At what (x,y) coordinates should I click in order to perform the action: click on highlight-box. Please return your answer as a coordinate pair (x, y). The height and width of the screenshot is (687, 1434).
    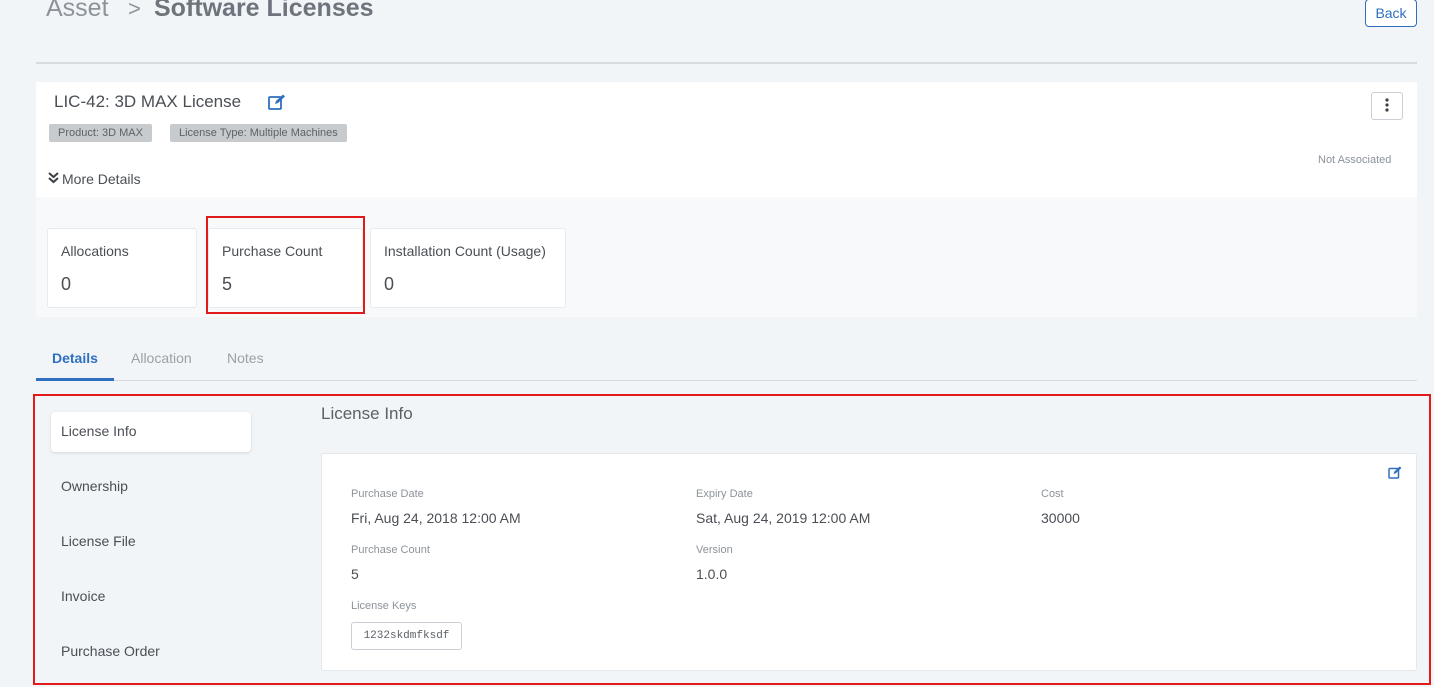
    Looking at the image, I should click on (285, 265).